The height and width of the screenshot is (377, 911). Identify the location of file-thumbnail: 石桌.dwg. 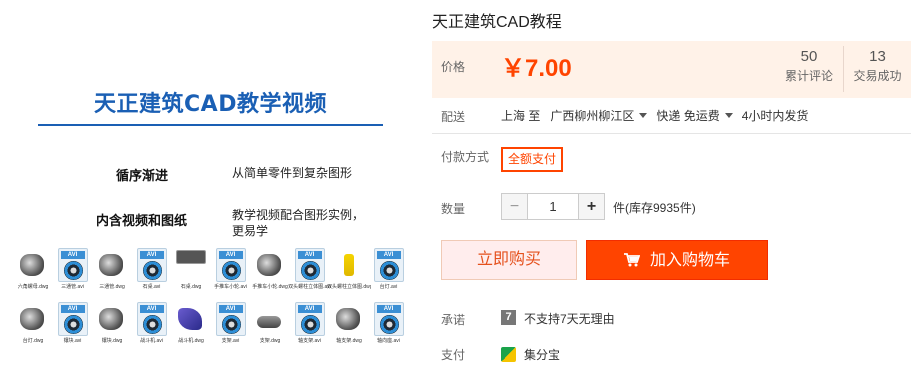
(191, 271).